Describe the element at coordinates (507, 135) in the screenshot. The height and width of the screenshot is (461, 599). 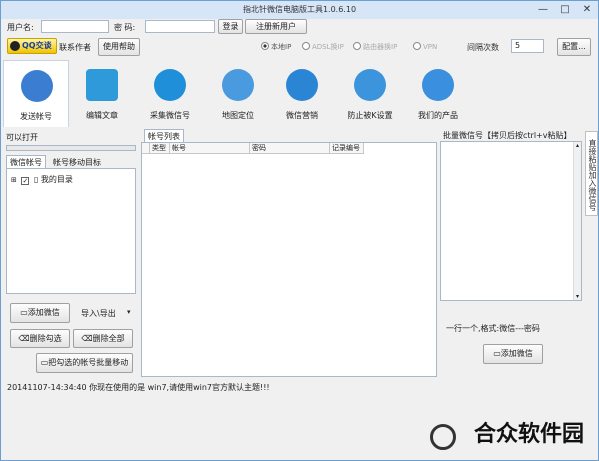
I see `batch-wechat-header: 批量微信号【拷贝后按ctrl+v粘贴】` at that location.